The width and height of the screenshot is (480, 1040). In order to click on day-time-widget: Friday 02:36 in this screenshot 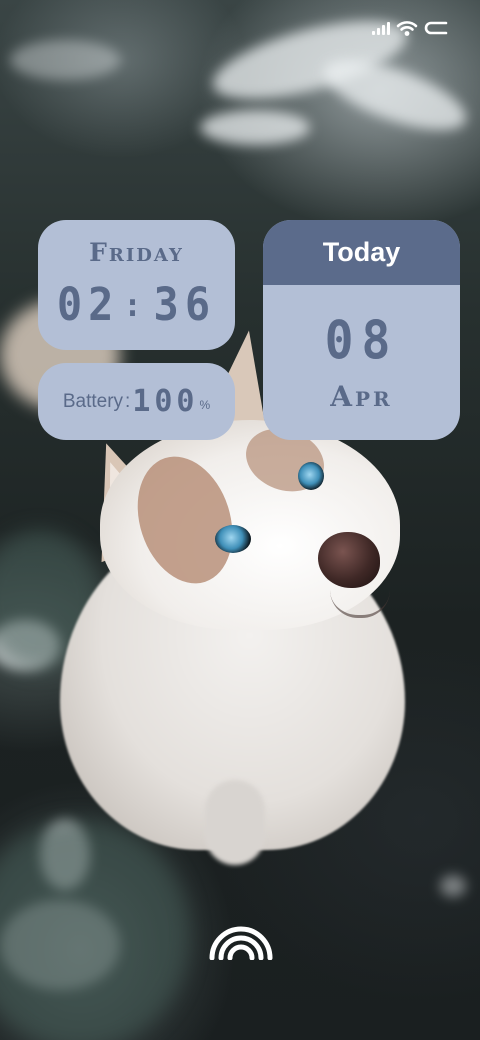, I will do `click(136, 285)`.